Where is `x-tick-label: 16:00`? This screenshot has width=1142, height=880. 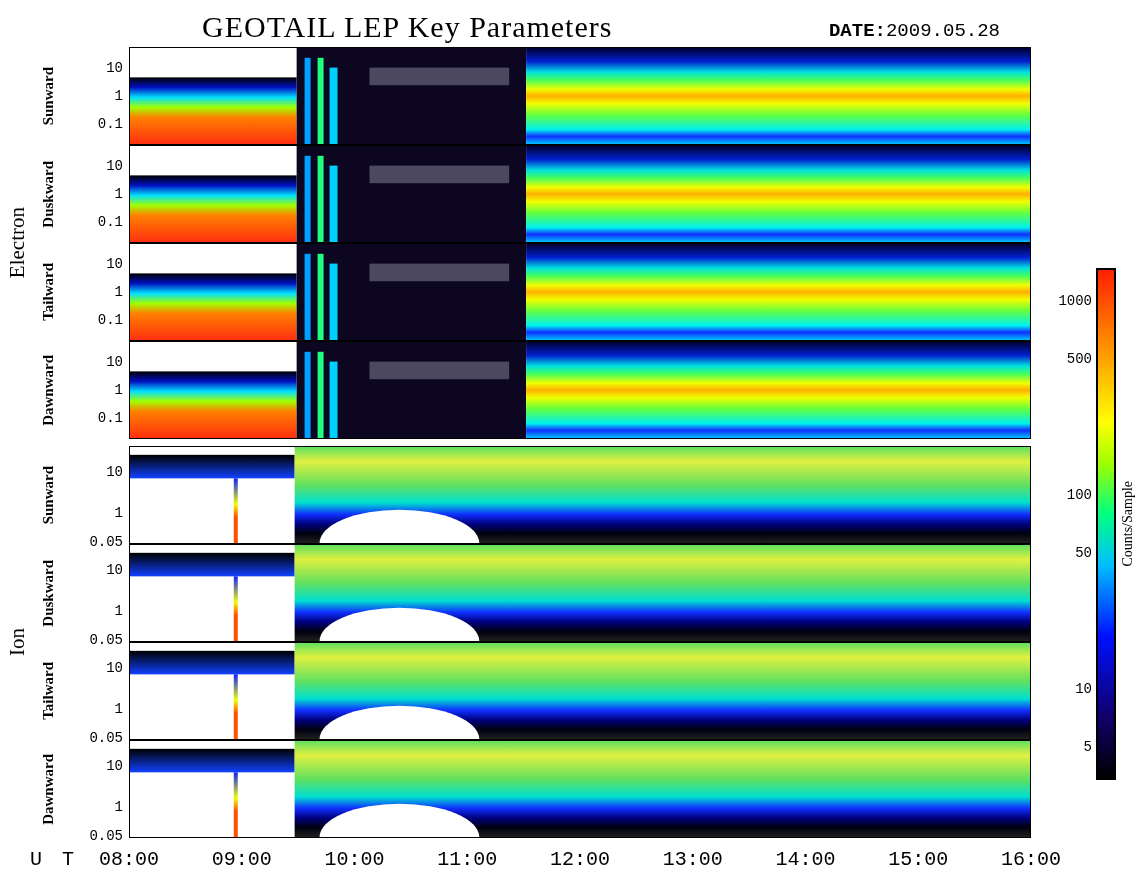 x-tick-label: 16:00 is located at coordinates (1031, 859).